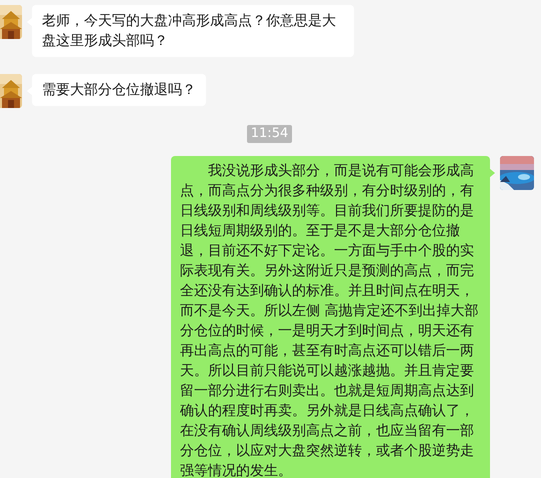 Image resolution: width=541 pixels, height=478 pixels. Describe the element at coordinates (119, 90) in the screenshot. I see `message-bubble: 需要大部分仓位撤退吗？` at that location.